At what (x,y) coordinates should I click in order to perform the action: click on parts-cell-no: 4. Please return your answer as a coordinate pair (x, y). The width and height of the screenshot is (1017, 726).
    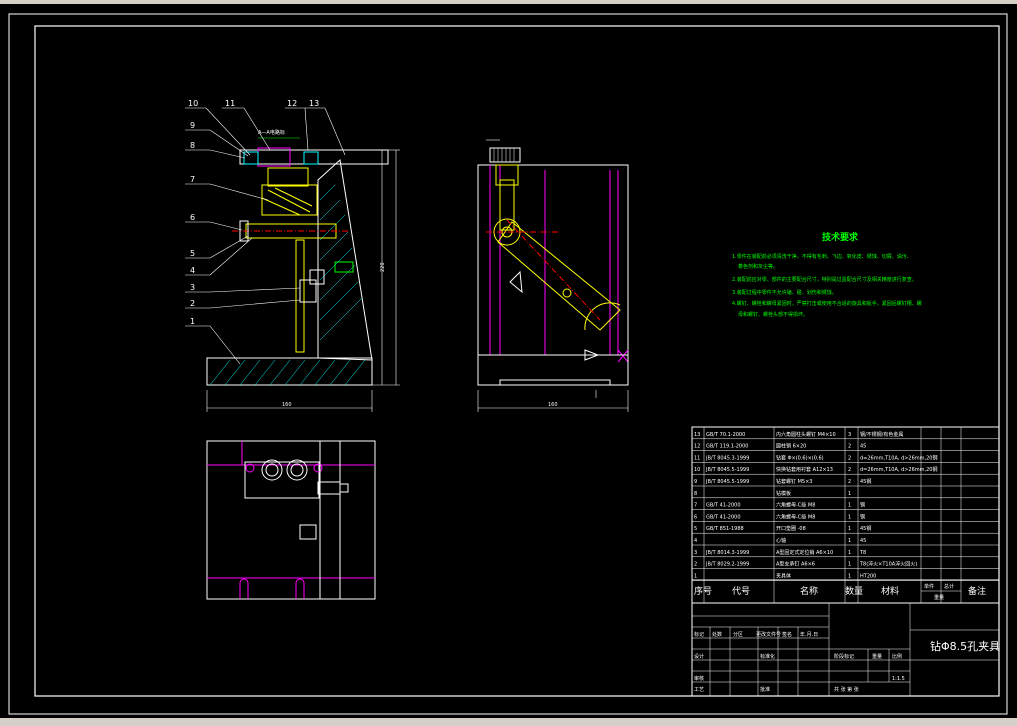
    Looking at the image, I should click on (695, 541).